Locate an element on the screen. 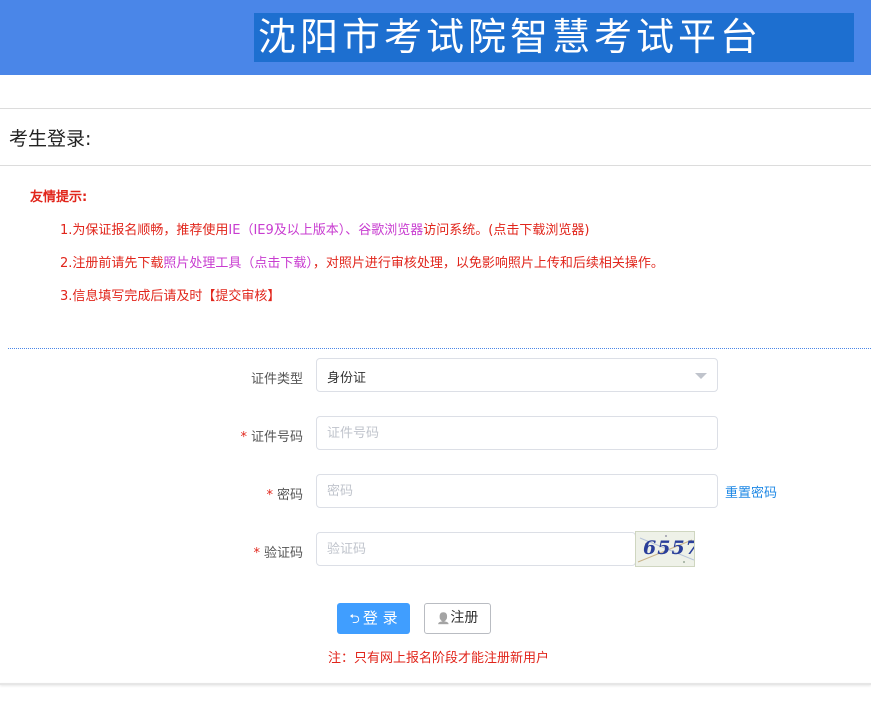 The height and width of the screenshot is (712, 871). register-button: 👤注册 is located at coordinates (457, 618).